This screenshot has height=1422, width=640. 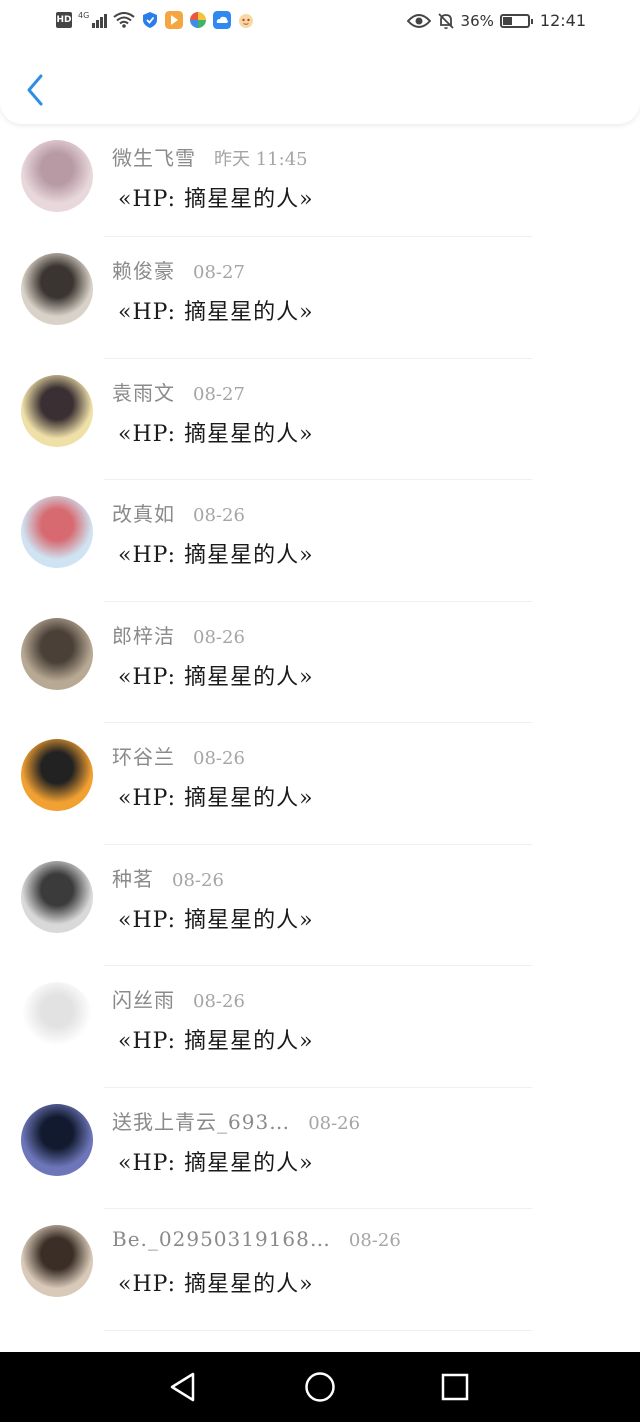 I want to click on list-item: 袁雨文 08-27 «HP: 摘星星的人», so click(x=320, y=419).